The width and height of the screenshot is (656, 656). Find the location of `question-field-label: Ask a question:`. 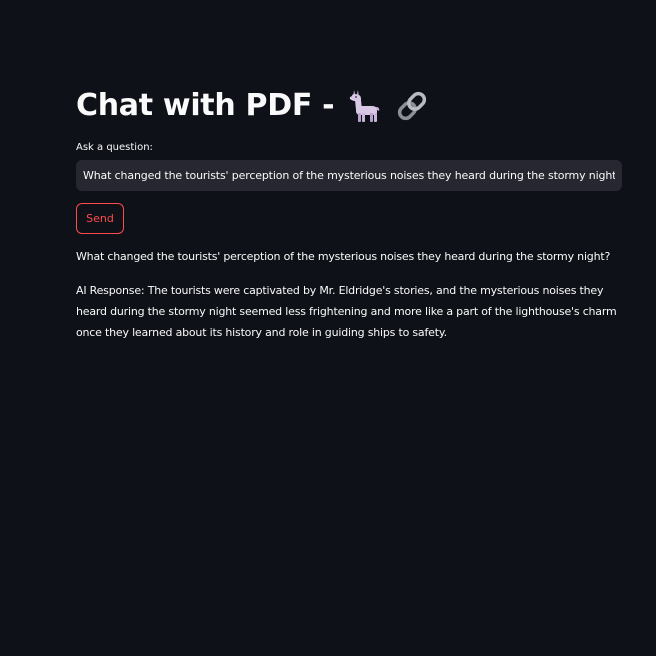

question-field-label: Ask a question: is located at coordinates (114, 147).